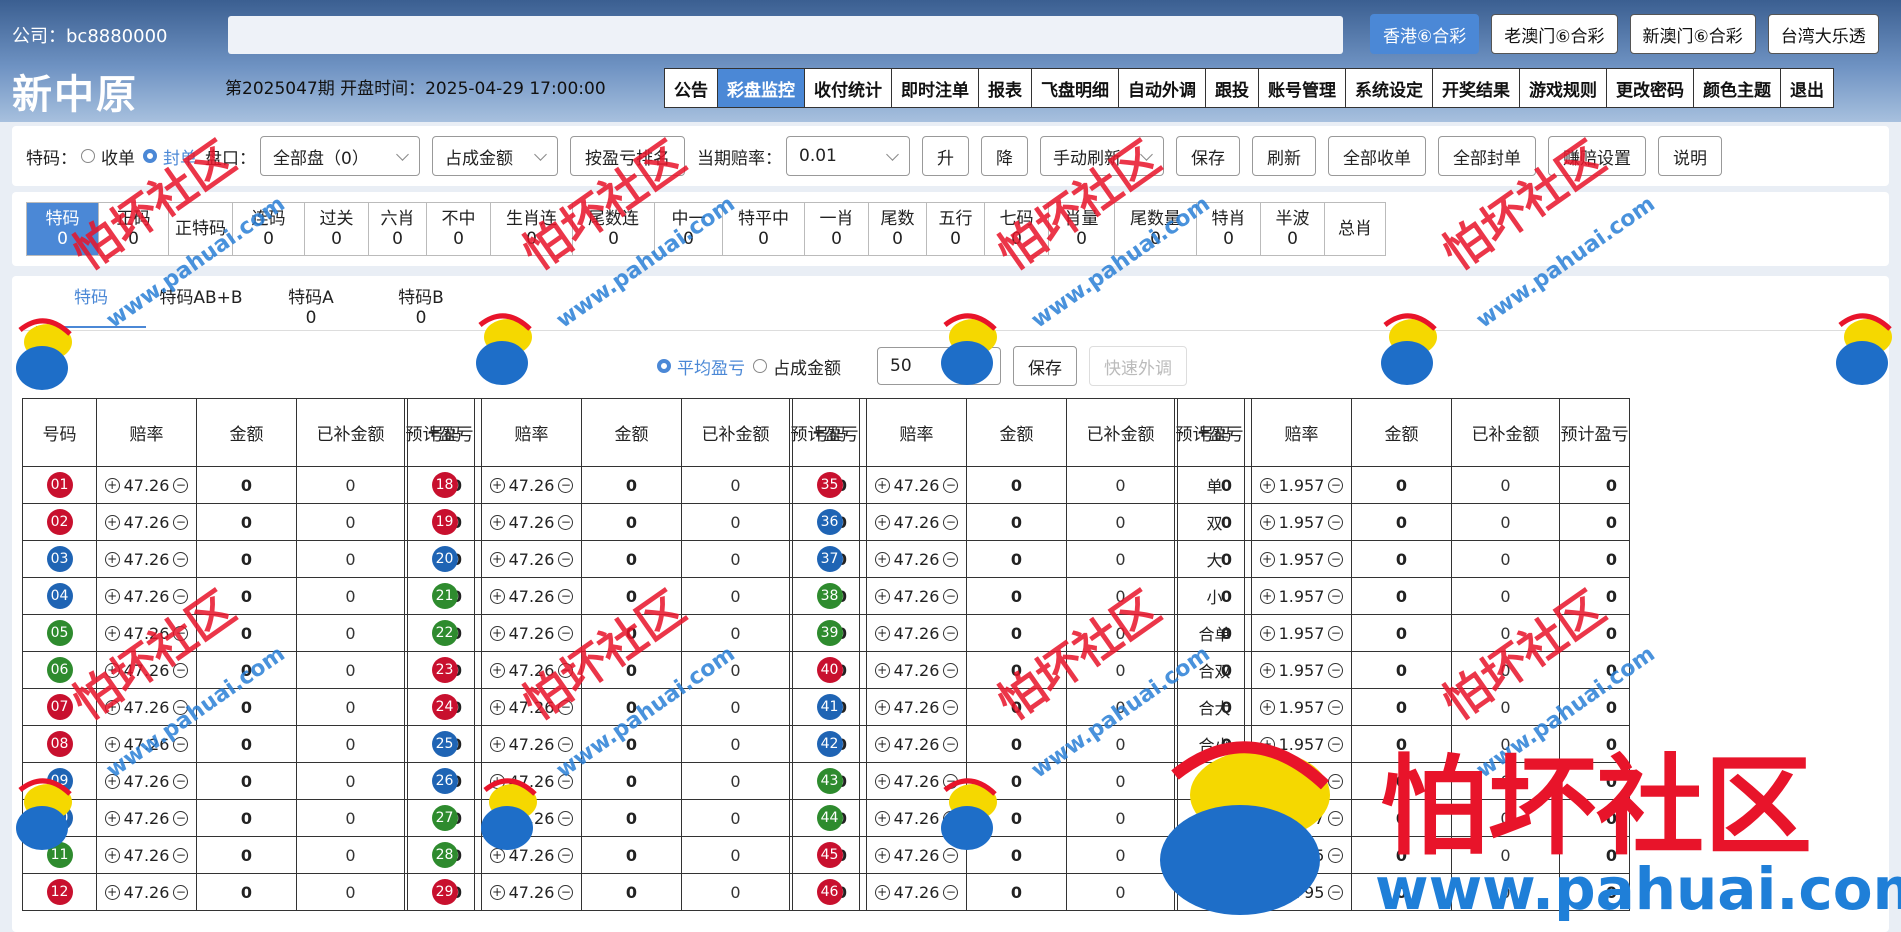 This screenshot has height=932, width=1901. Describe the element at coordinates (1162, 88) in the screenshot. I see `menu-item-6: 自动外调` at that location.